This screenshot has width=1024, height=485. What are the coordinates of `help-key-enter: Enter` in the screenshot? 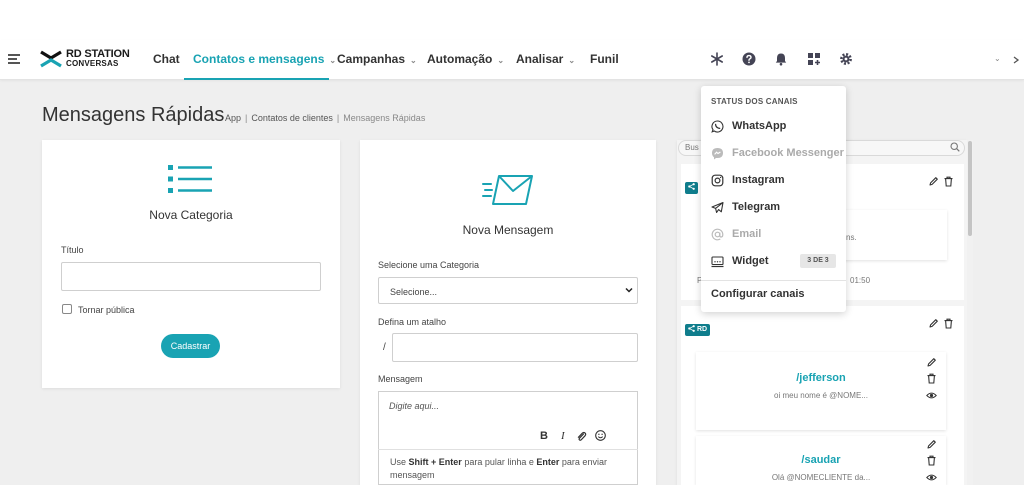 It's located at (548, 462).